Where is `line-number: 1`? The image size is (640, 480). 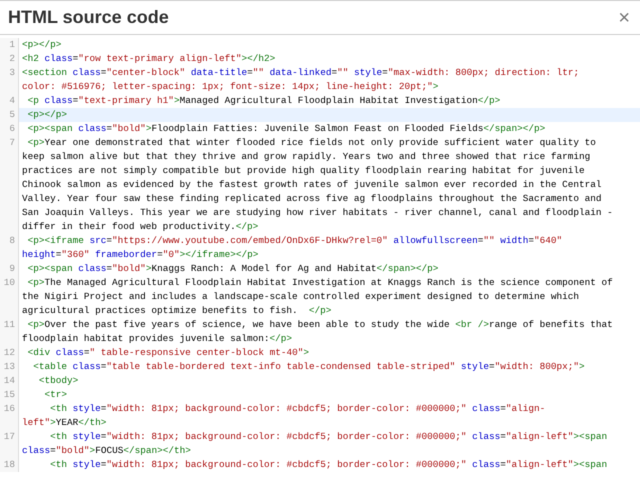 line-number: 1 is located at coordinates (12, 45).